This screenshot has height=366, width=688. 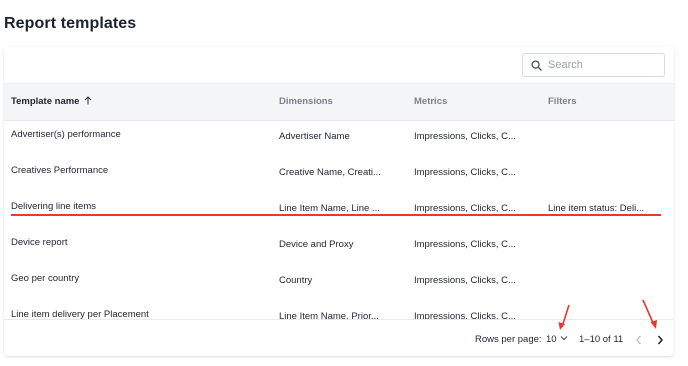 What do you see at coordinates (45, 278) in the screenshot?
I see `template-name-cell: Geo per country` at bounding box center [45, 278].